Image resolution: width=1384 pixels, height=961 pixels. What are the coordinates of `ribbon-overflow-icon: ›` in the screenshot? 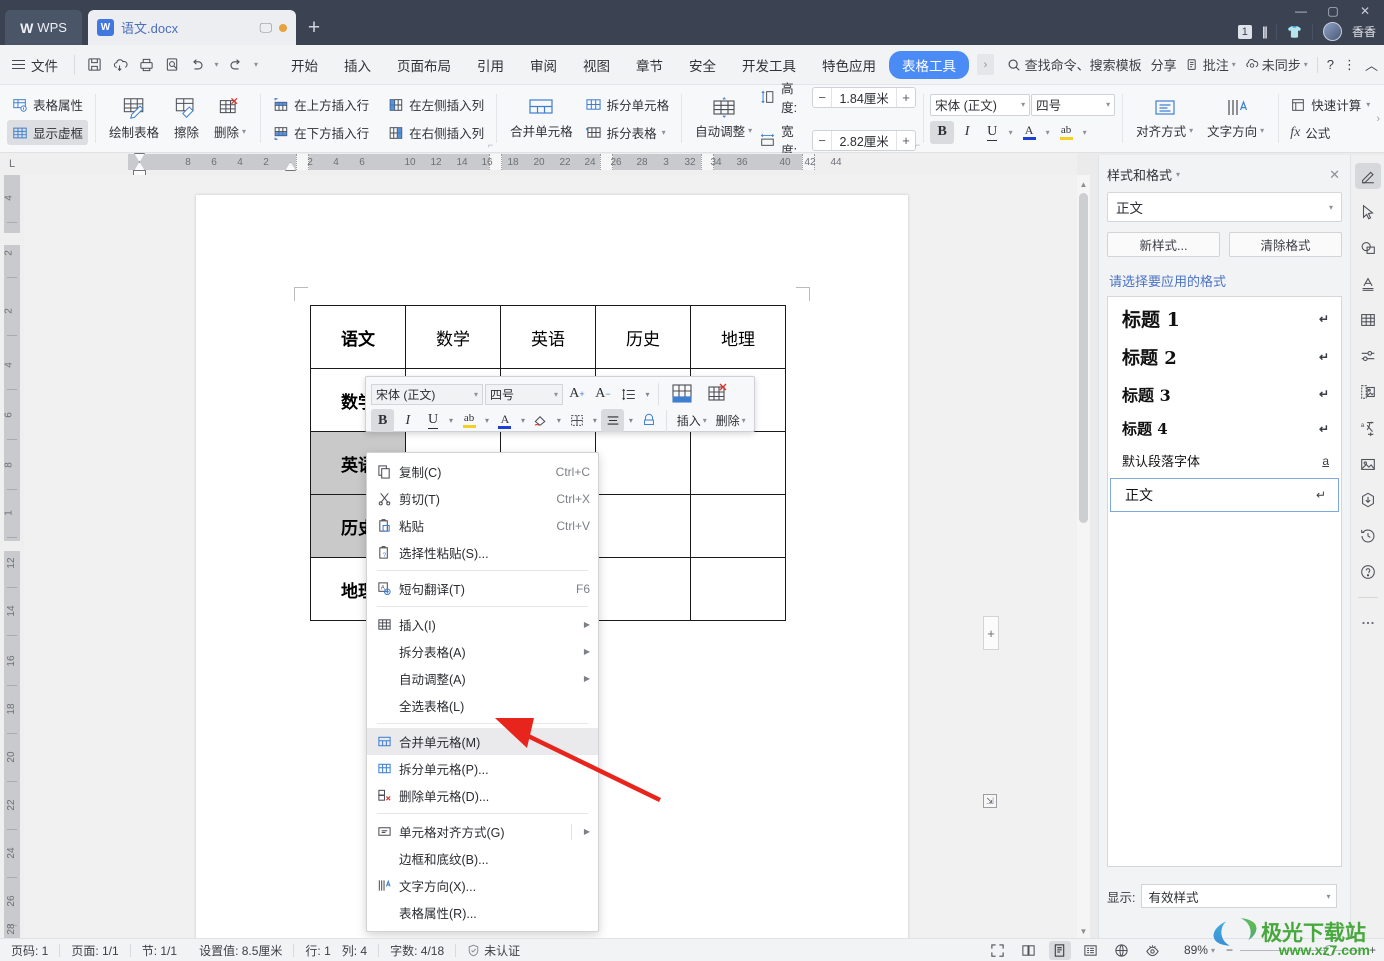 It's located at (1378, 119).